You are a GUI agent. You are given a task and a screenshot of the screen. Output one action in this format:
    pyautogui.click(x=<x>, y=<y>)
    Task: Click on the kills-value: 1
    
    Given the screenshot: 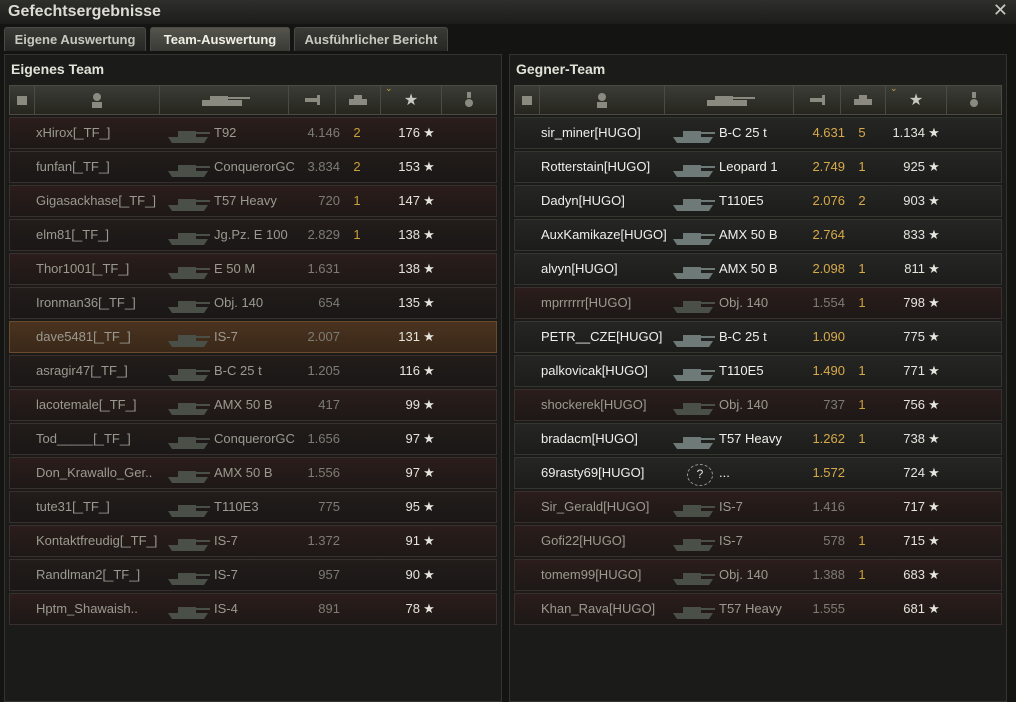 What is the action you would take?
    pyautogui.click(x=862, y=438)
    